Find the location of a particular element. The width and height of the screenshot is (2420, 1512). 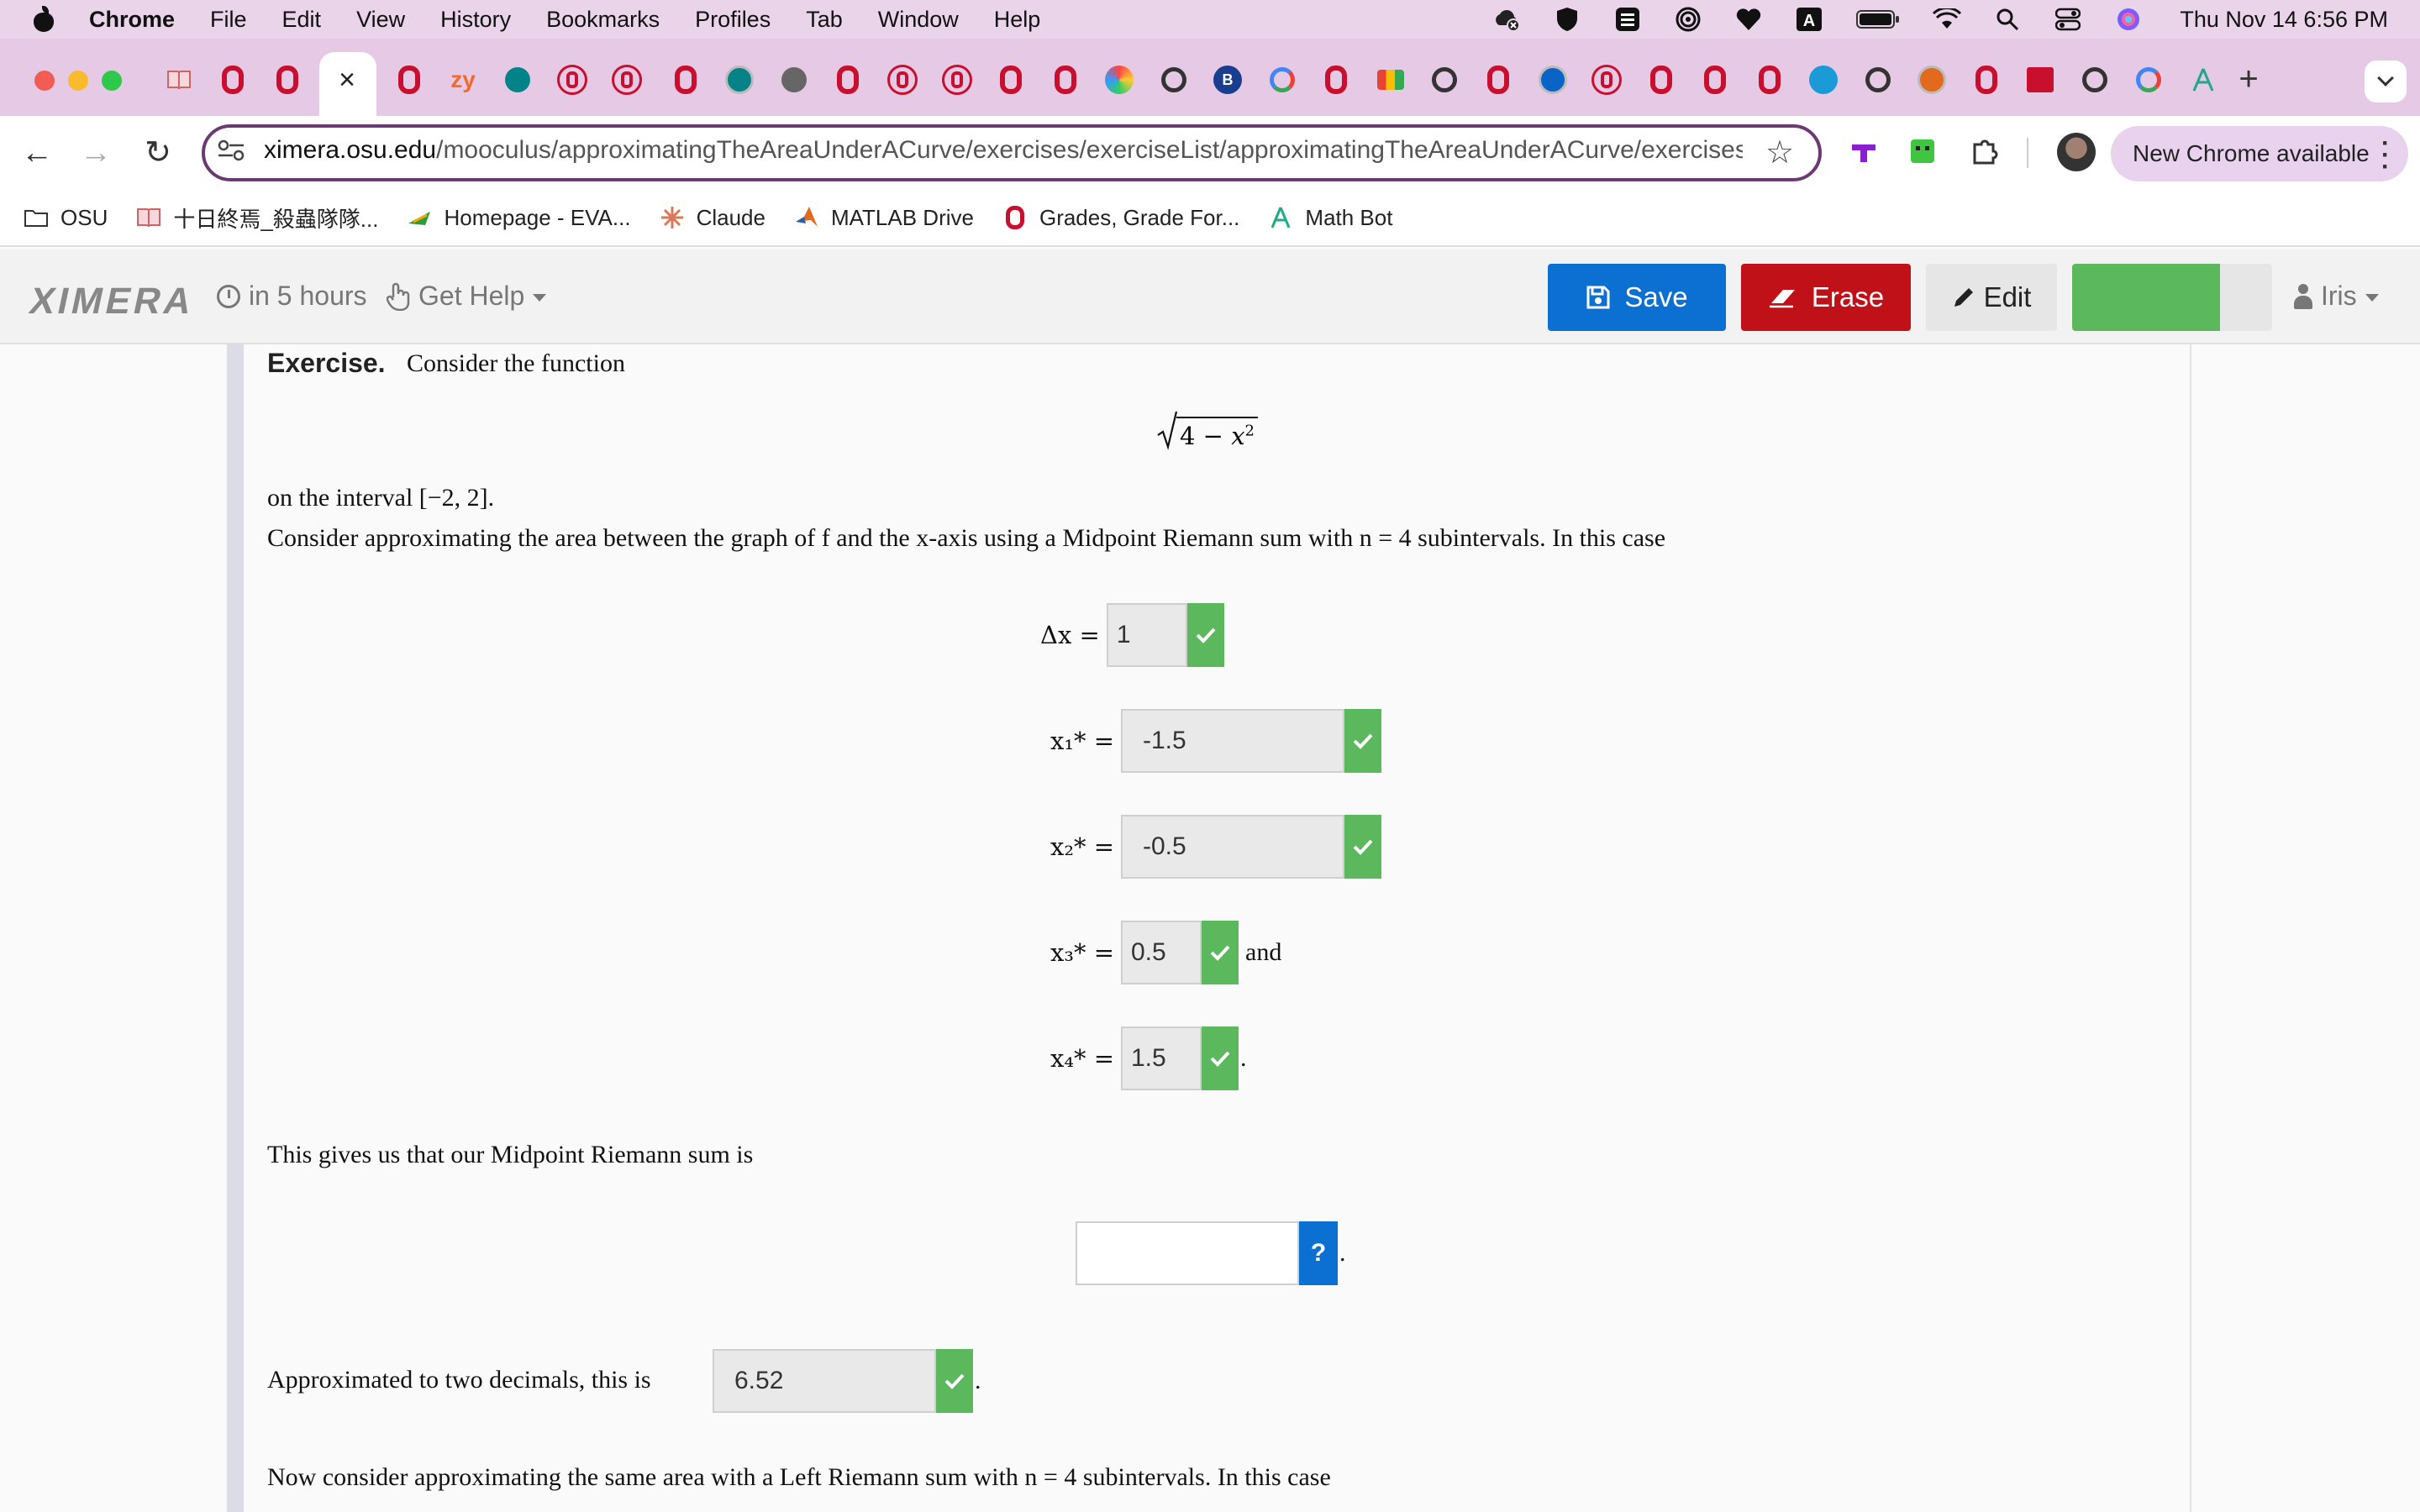

menu-help: Help is located at coordinates (1018, 20).